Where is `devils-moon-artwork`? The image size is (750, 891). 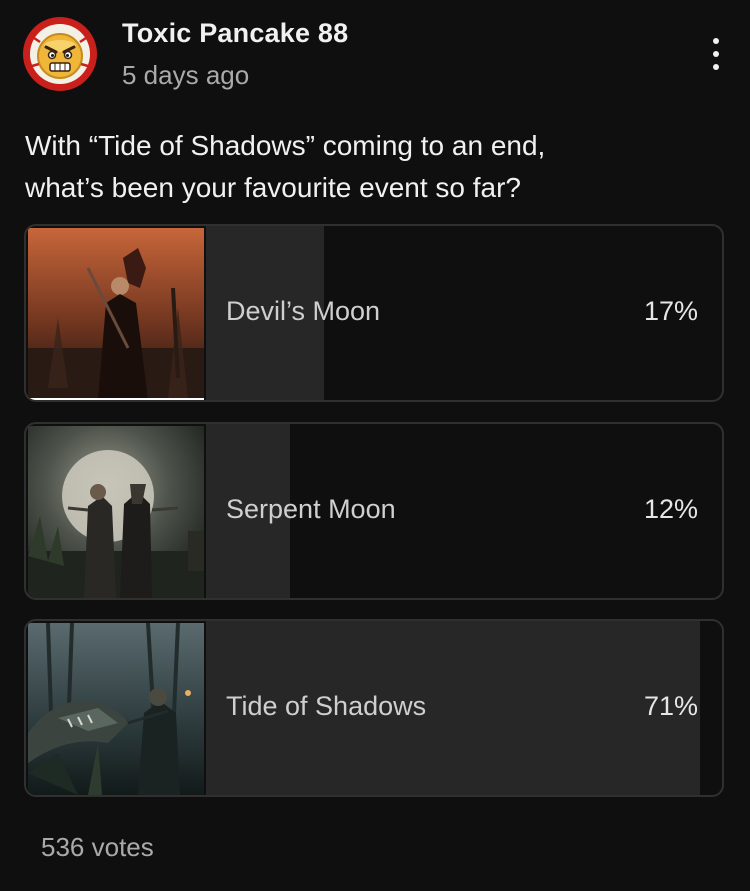 devils-moon-artwork is located at coordinates (116, 314).